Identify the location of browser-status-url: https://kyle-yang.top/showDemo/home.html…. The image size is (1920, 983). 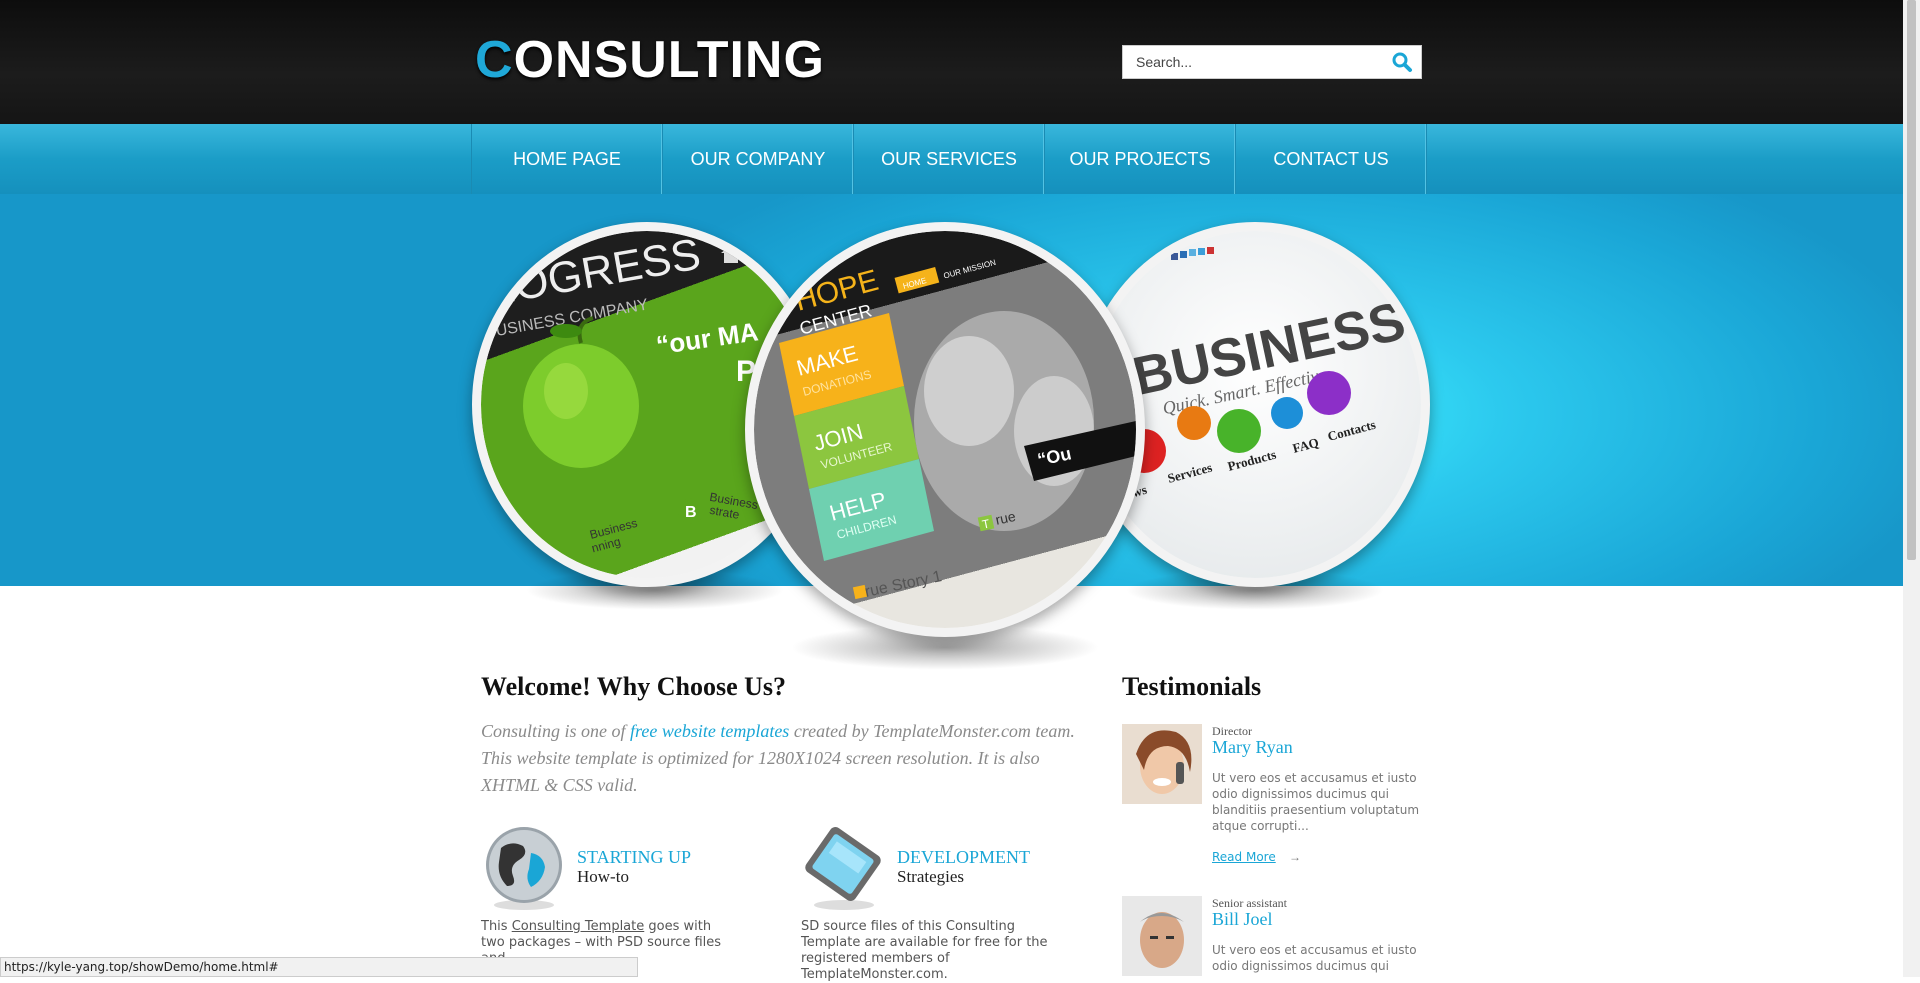
(319, 967).